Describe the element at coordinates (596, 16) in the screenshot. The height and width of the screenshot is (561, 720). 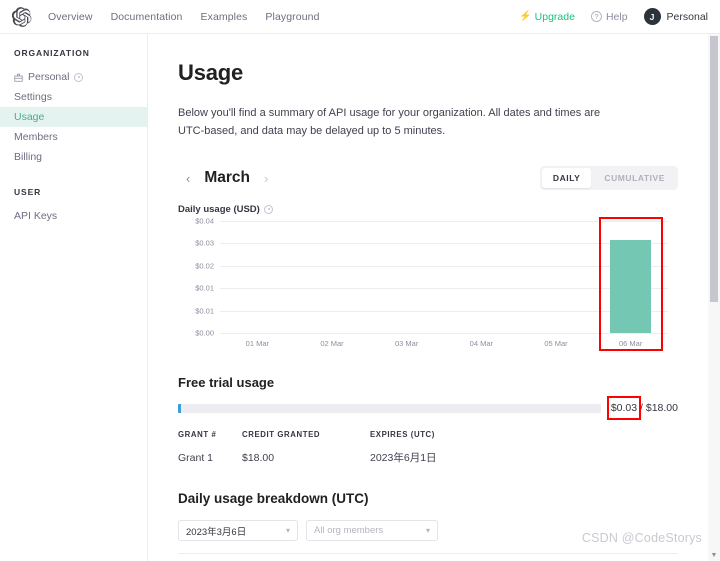
I see `question-circle-icon: ?` at that location.